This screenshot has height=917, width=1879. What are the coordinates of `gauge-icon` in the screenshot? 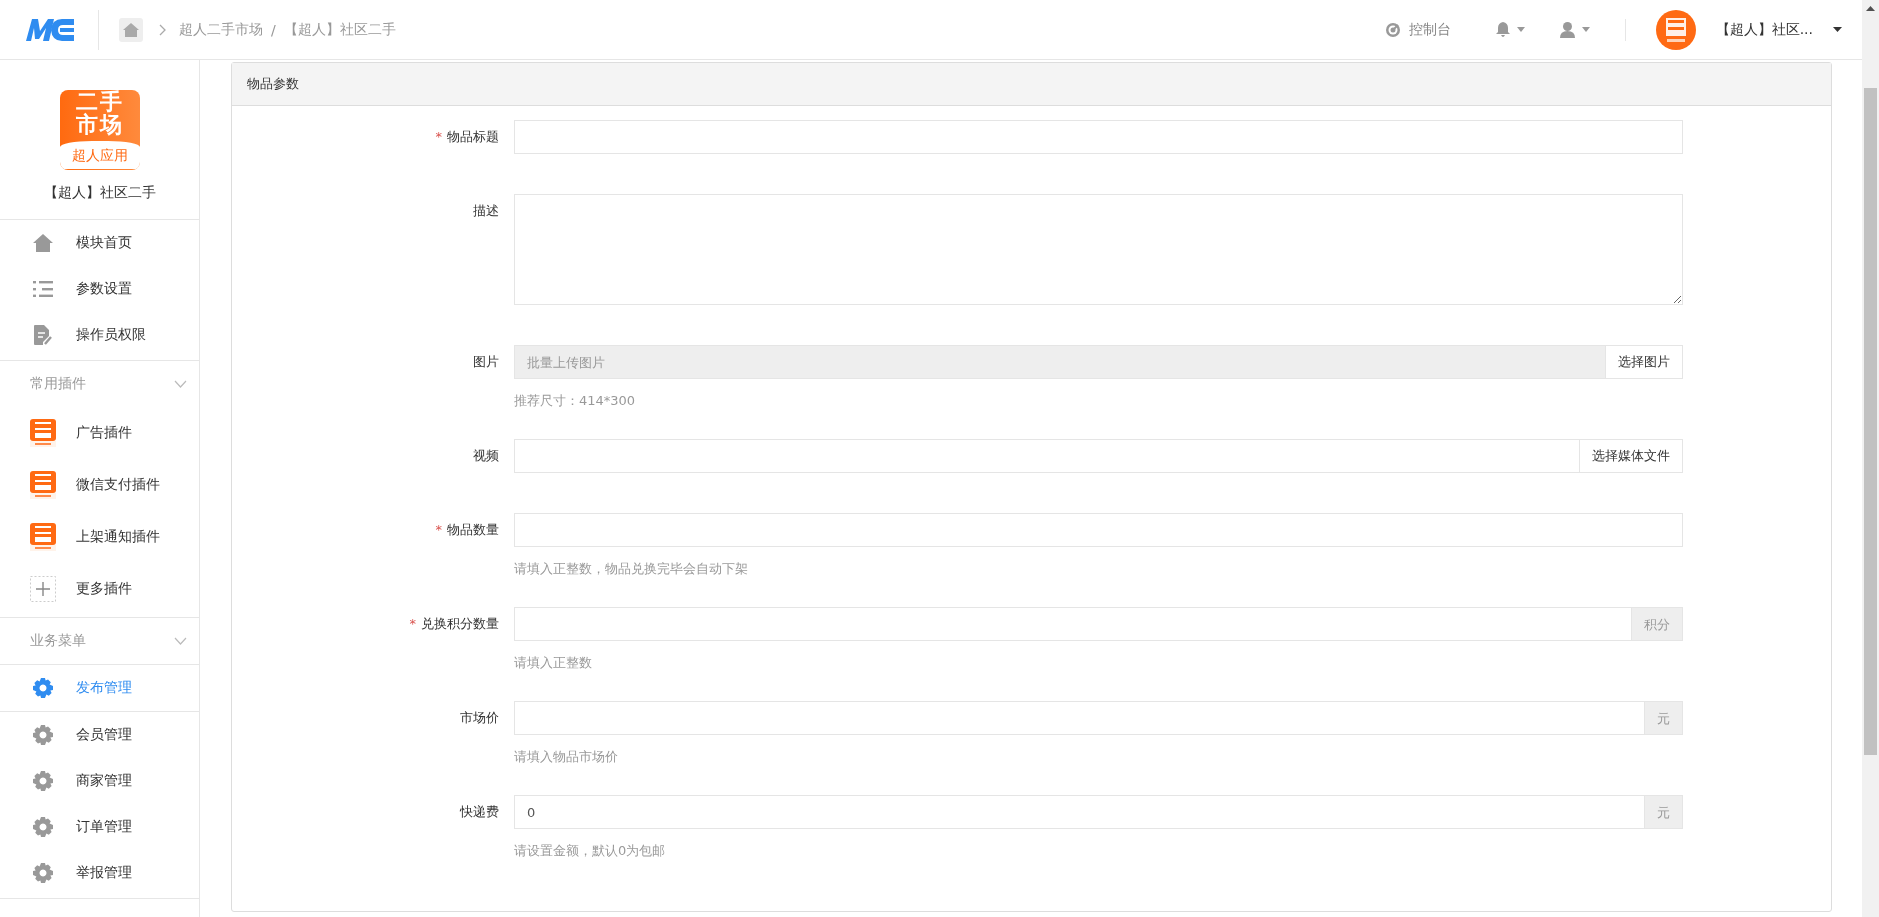 It's located at (1392, 29).